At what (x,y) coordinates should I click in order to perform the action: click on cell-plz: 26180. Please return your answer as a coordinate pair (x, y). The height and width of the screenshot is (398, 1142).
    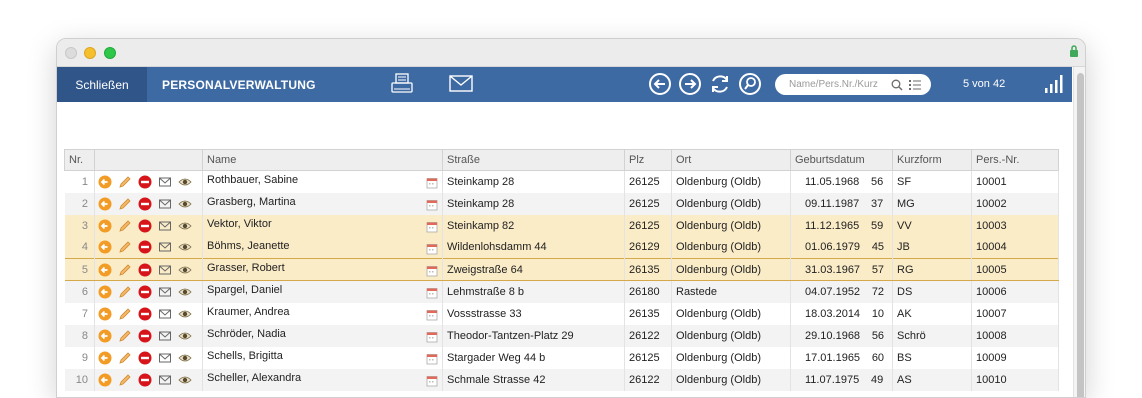
    Looking at the image, I should click on (648, 291).